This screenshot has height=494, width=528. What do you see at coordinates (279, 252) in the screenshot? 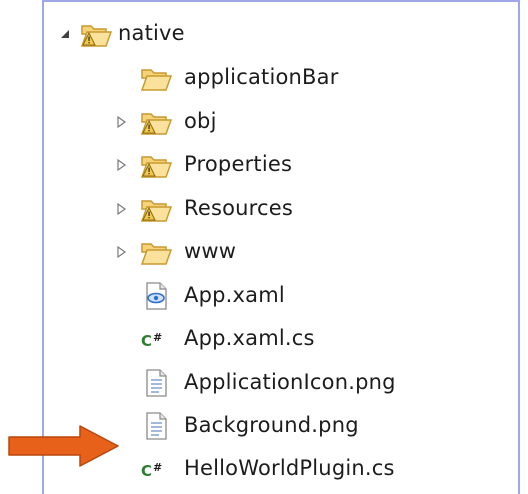
I see `tree-item-www: www` at bounding box center [279, 252].